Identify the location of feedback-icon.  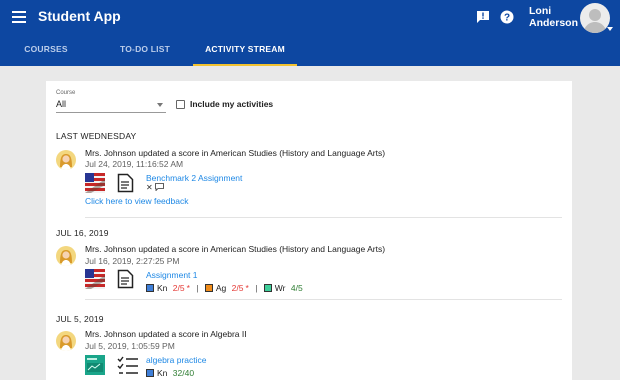
(483, 17).